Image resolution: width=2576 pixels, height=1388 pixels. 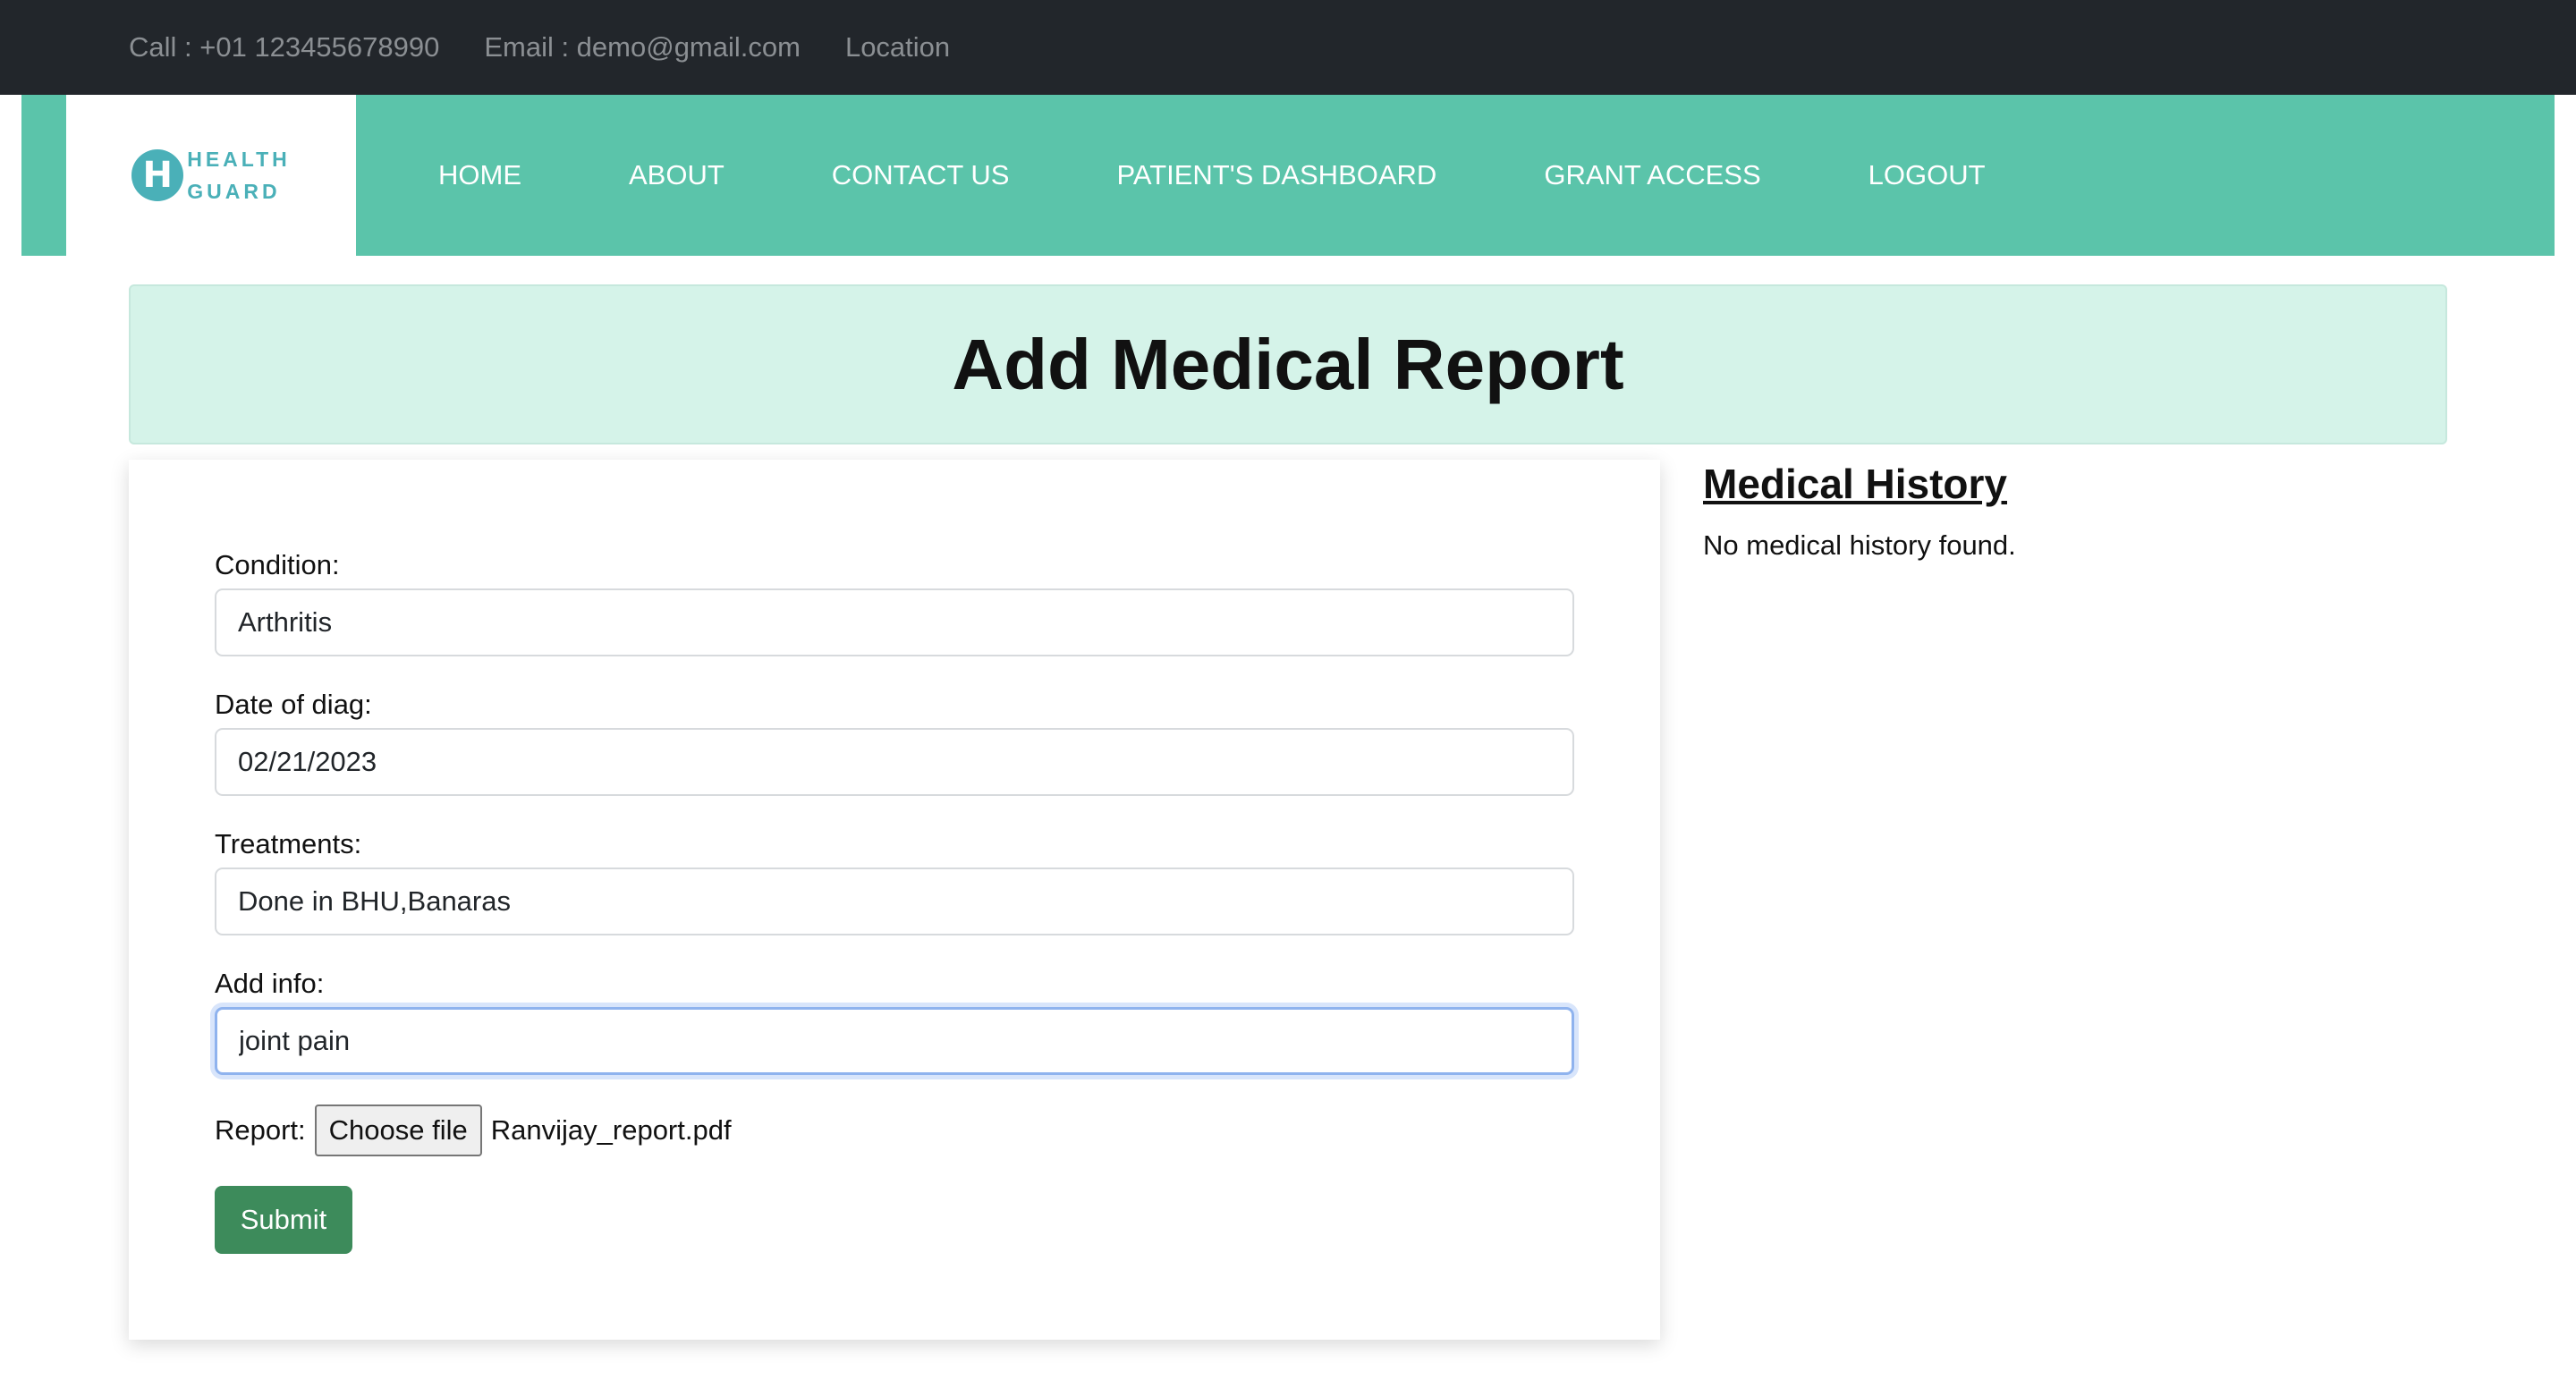 I want to click on treatments-input, so click(x=894, y=902).